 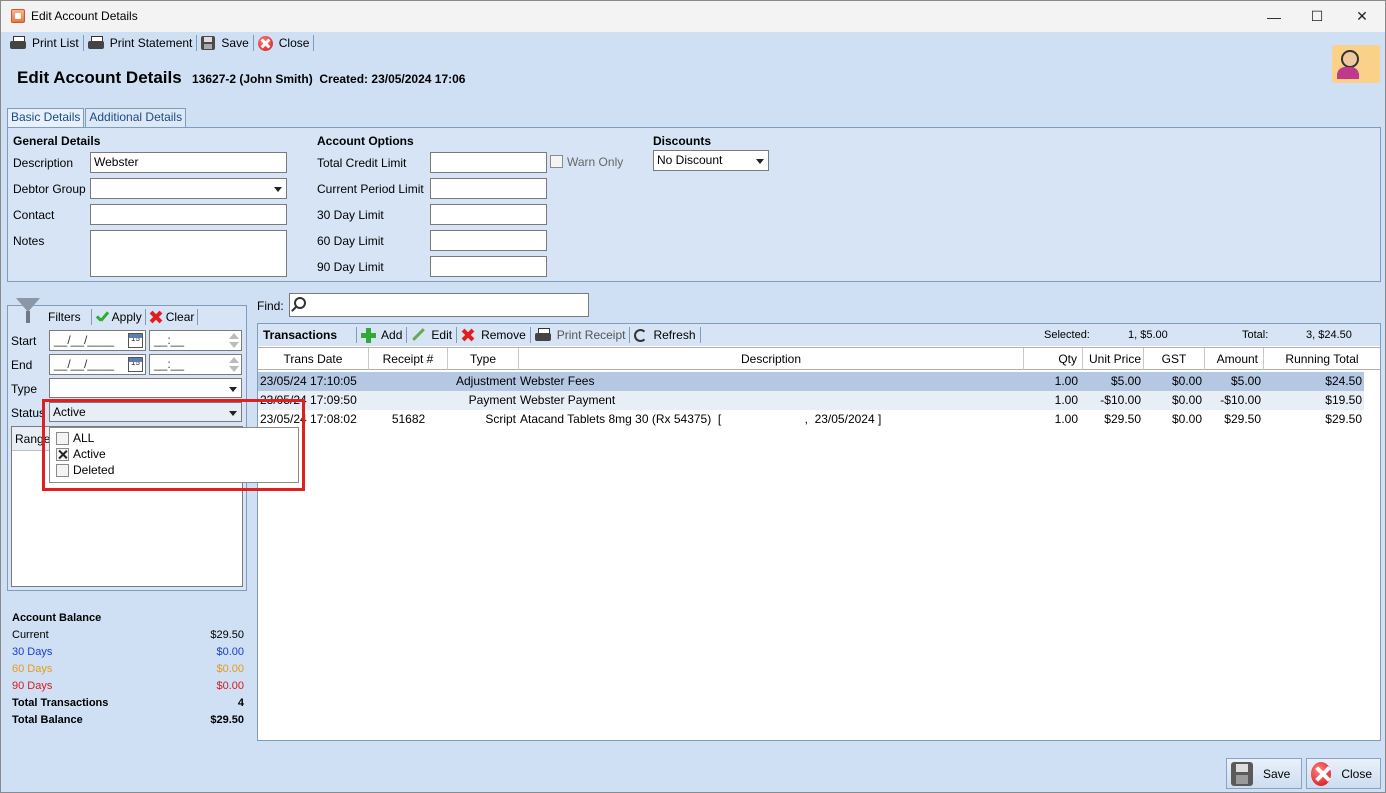 I want to click on print-list-label: Print List, so click(x=55, y=43).